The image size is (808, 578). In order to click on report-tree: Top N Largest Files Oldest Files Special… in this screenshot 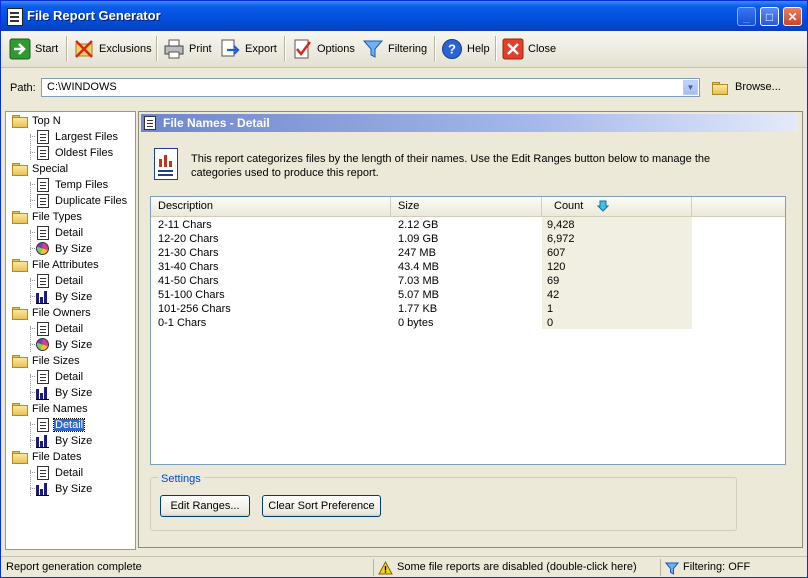, I will do `click(70, 330)`.